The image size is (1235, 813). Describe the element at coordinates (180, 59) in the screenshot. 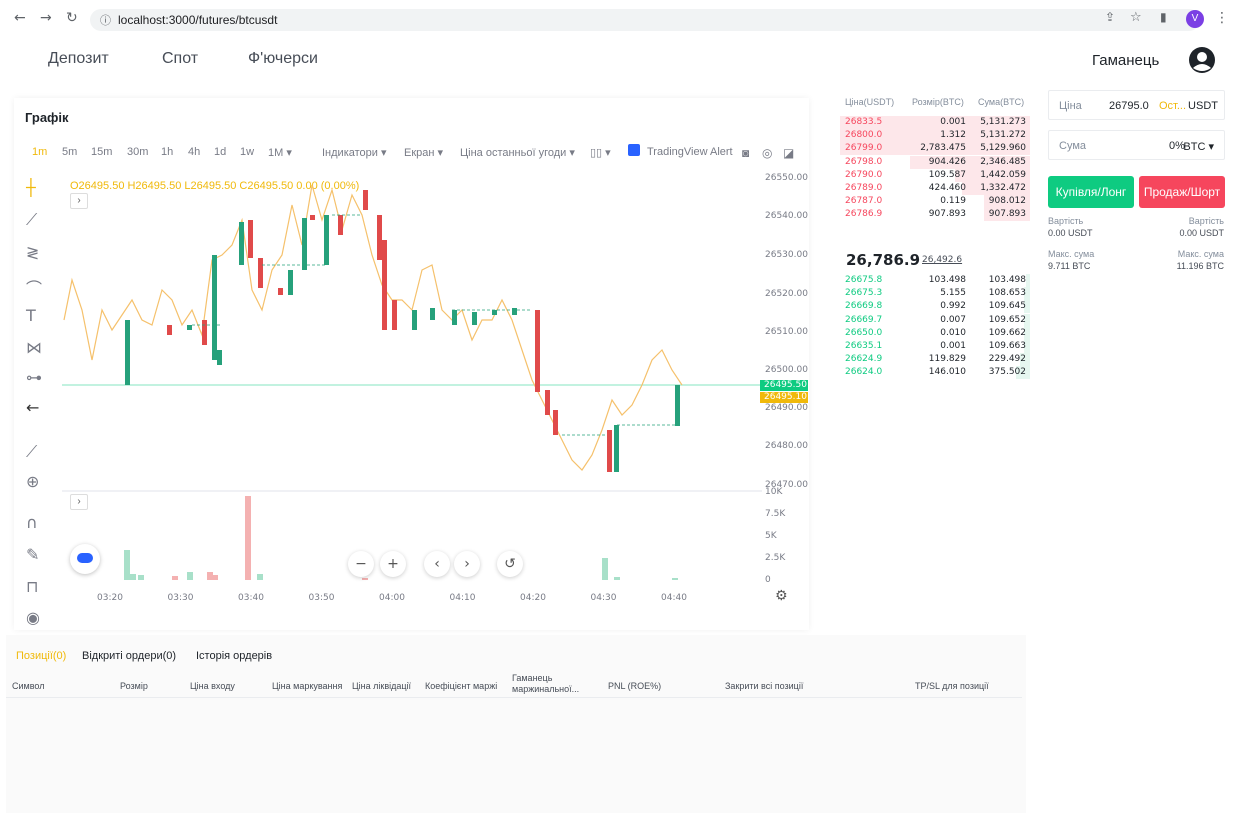

I see `nav-spot: Спот` at that location.